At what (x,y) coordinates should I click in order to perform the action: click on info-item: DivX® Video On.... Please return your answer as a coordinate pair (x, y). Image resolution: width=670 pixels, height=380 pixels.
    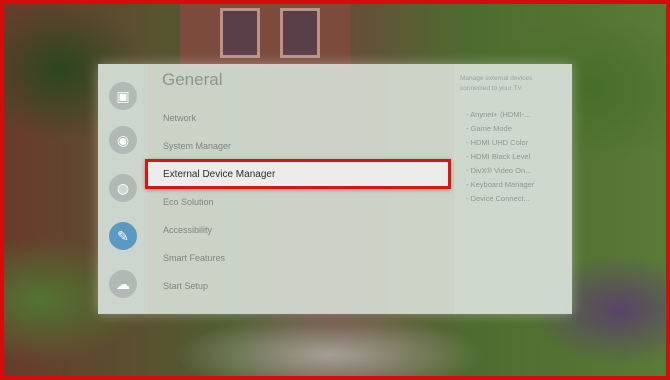
    Looking at the image, I should click on (499, 170).